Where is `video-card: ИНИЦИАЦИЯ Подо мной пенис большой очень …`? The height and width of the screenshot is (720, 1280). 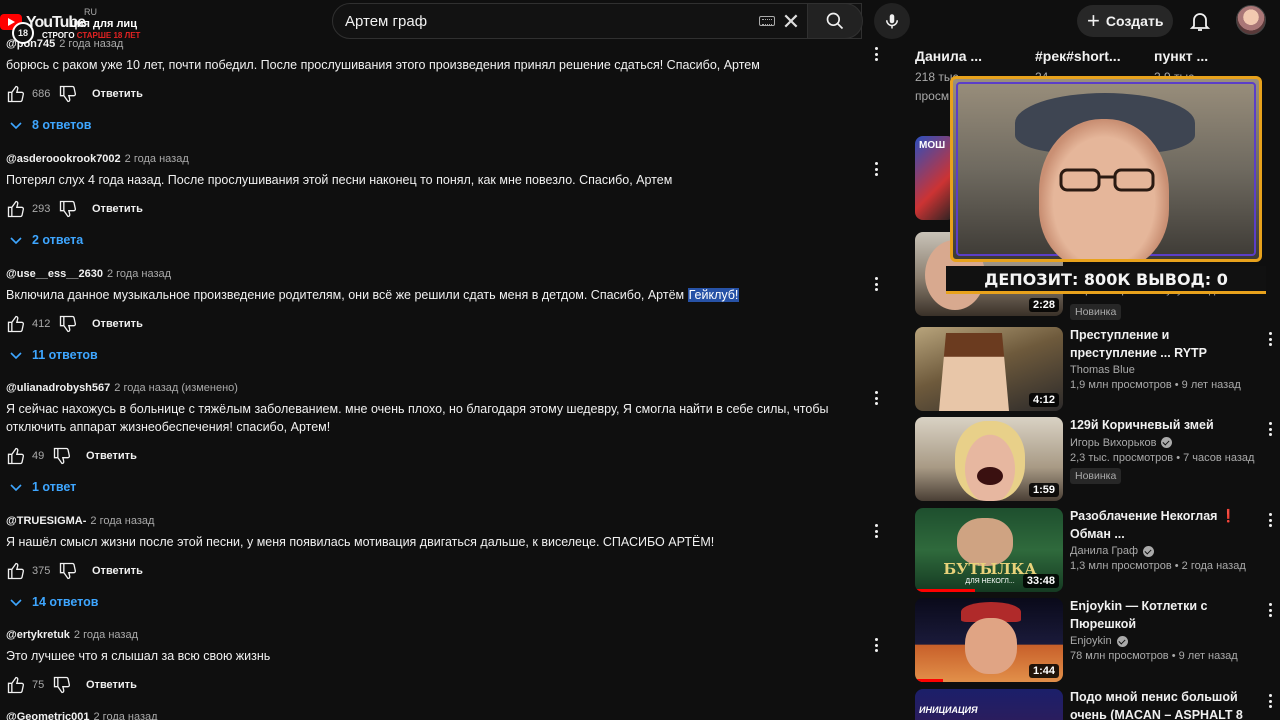
video-card: ИНИЦИАЦИЯ Подо мной пенис большой очень … is located at coordinates (1097, 704).